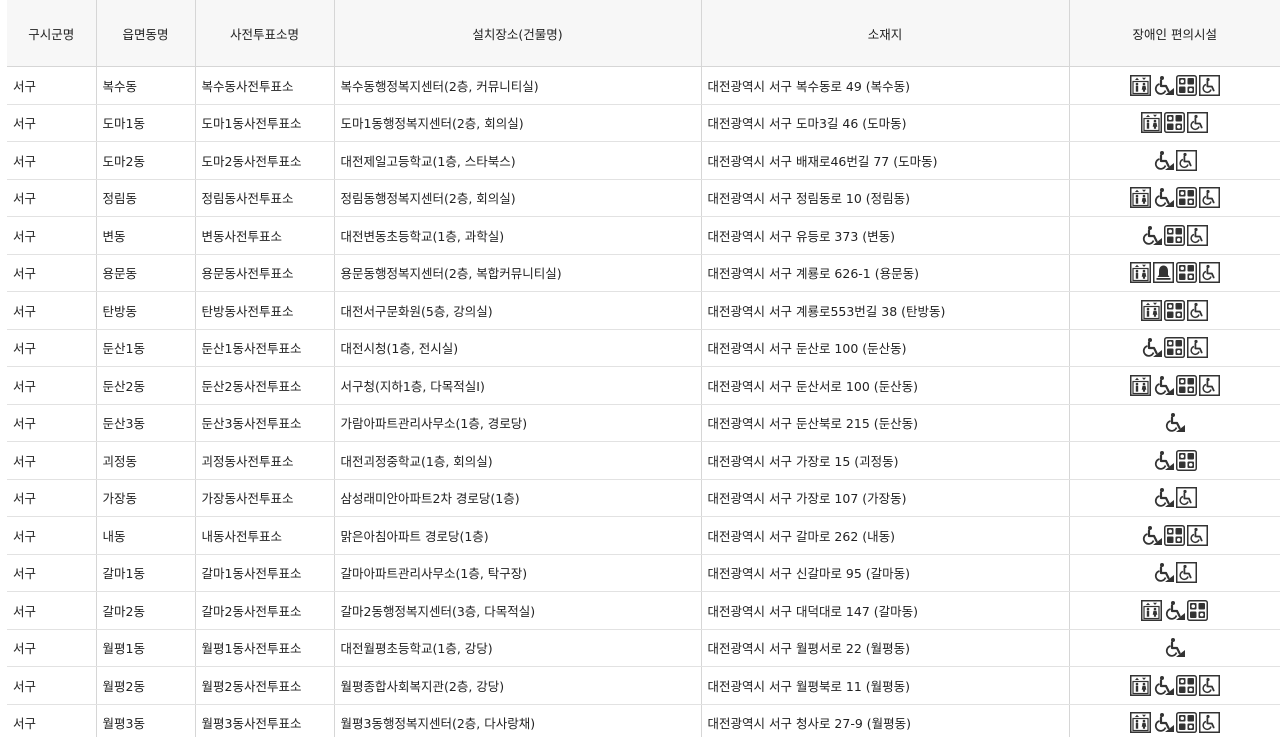  I want to click on bell-icon, so click(1163, 273).